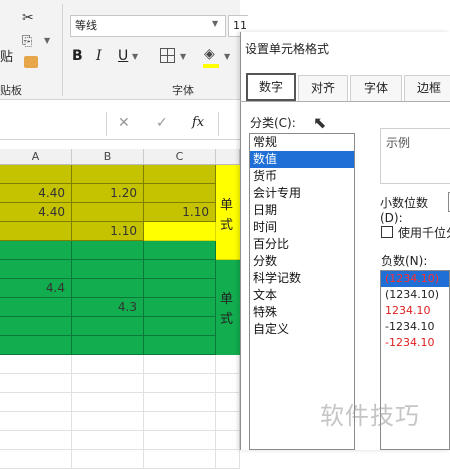  What do you see at coordinates (148, 26) in the screenshot?
I see `font-name-select: 等线` at bounding box center [148, 26].